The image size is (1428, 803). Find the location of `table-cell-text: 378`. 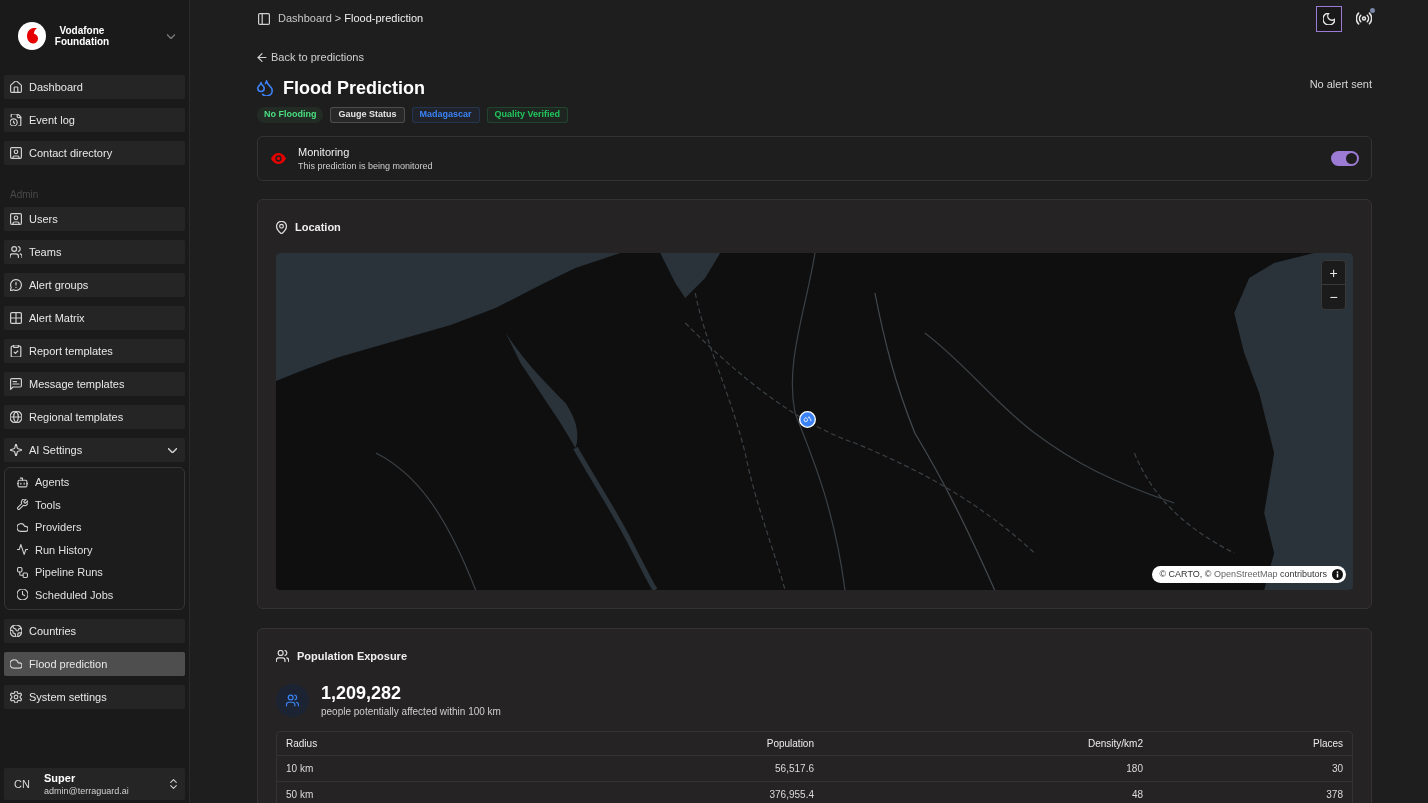

table-cell-text: 378 is located at coordinates (1334, 794).